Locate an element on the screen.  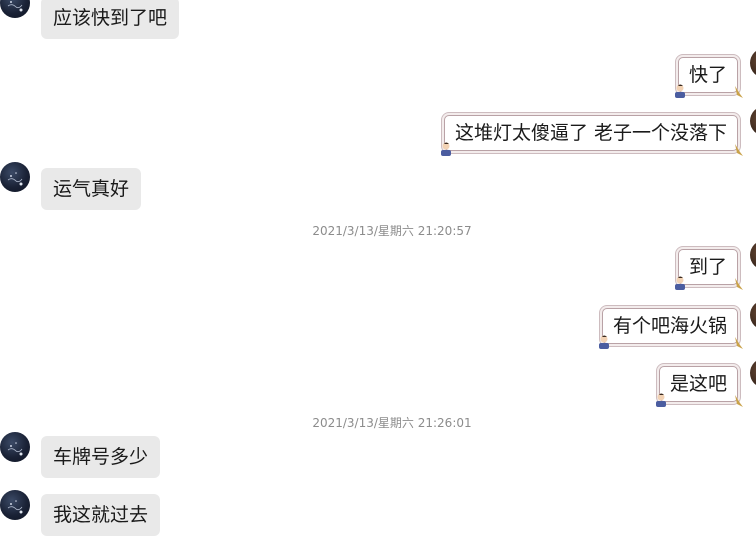
incoming-message-bubble: 运气真好 is located at coordinates (91, 189).